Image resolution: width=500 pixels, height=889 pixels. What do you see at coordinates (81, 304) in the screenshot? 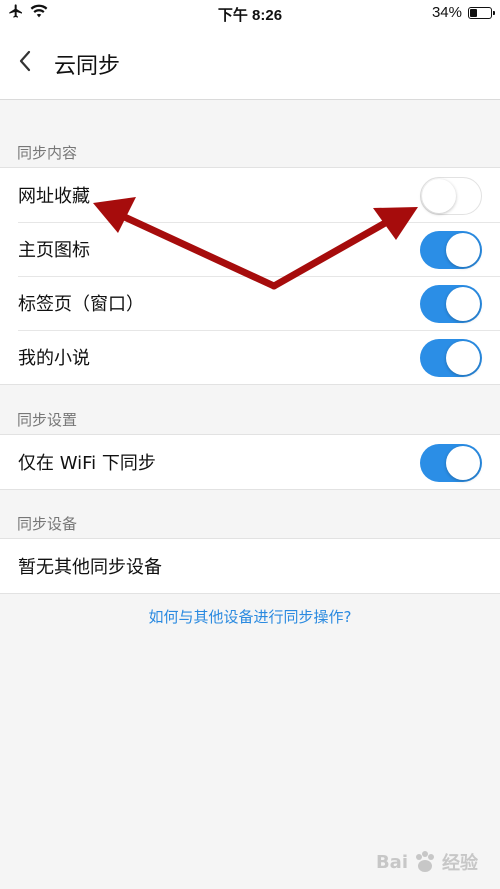
I see `sync-item-label: 标签页（窗口）` at bounding box center [81, 304].